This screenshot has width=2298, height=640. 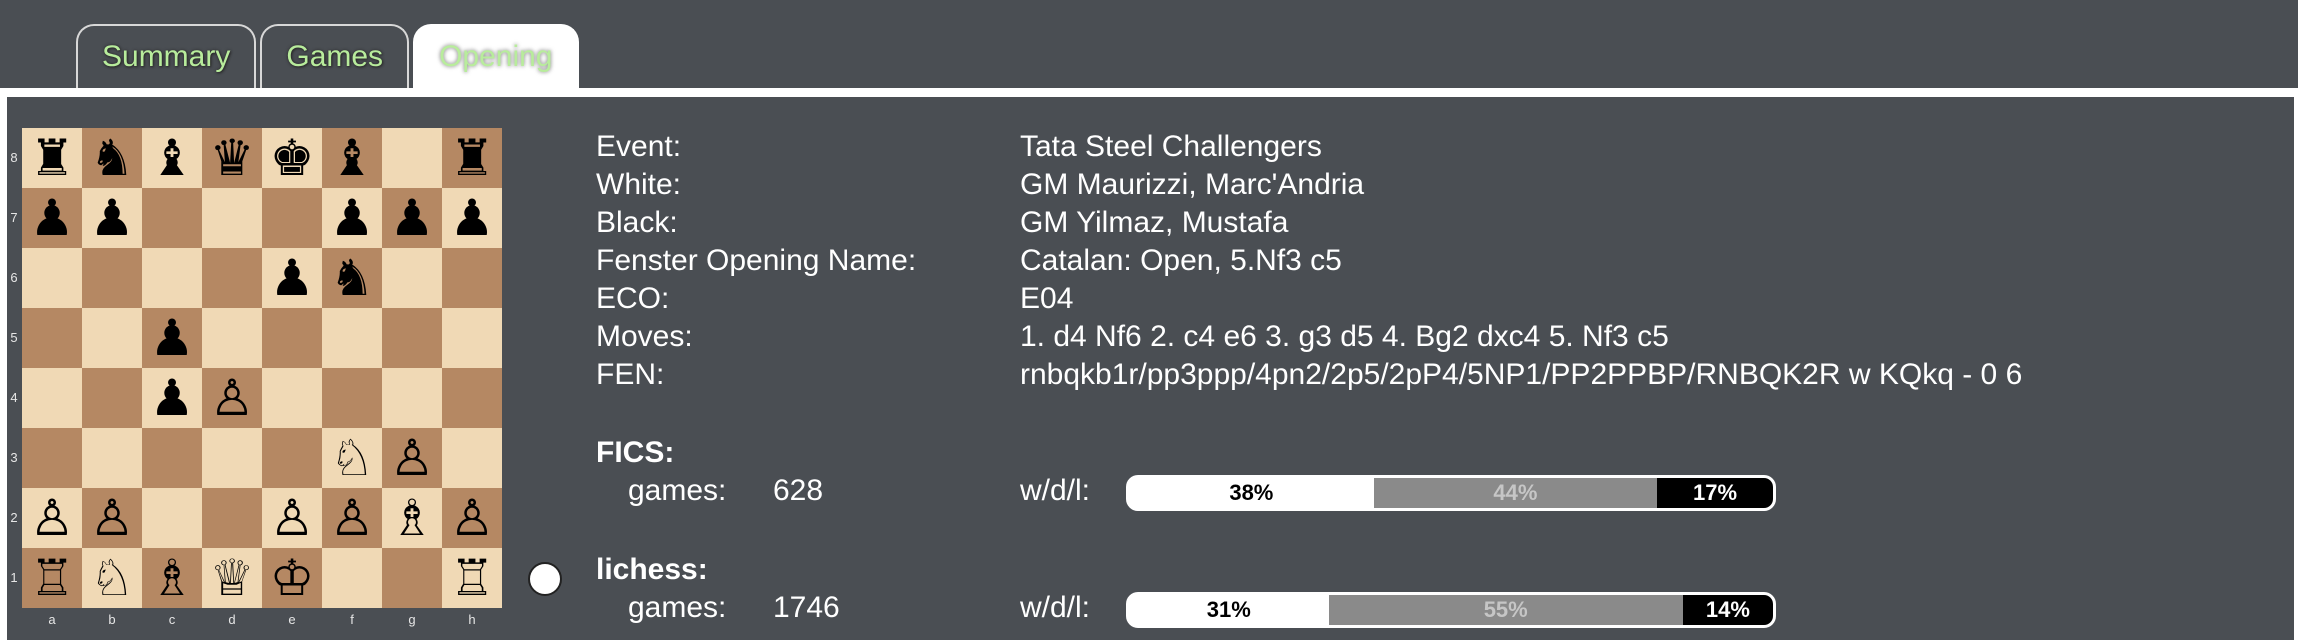 What do you see at coordinates (172, 458) in the screenshot?
I see `square-c3` at bounding box center [172, 458].